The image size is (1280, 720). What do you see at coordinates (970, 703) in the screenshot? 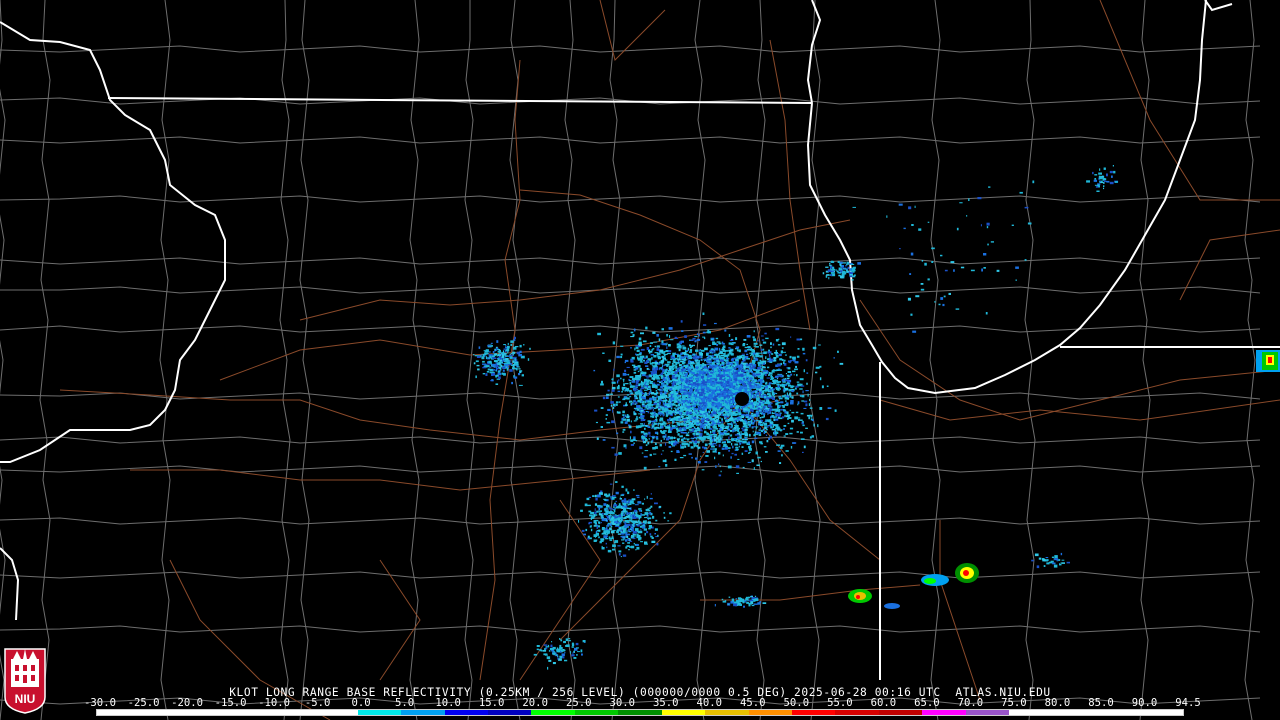
I see `colorbar-label: 70.0` at bounding box center [970, 703].